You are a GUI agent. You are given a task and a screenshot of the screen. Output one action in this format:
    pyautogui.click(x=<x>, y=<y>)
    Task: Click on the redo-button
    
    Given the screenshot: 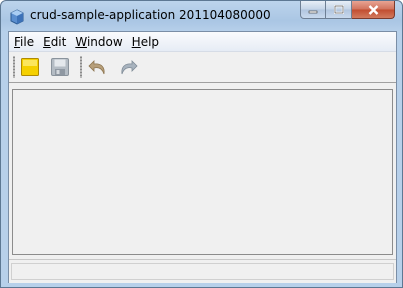 What is the action you would take?
    pyautogui.click(x=128, y=67)
    